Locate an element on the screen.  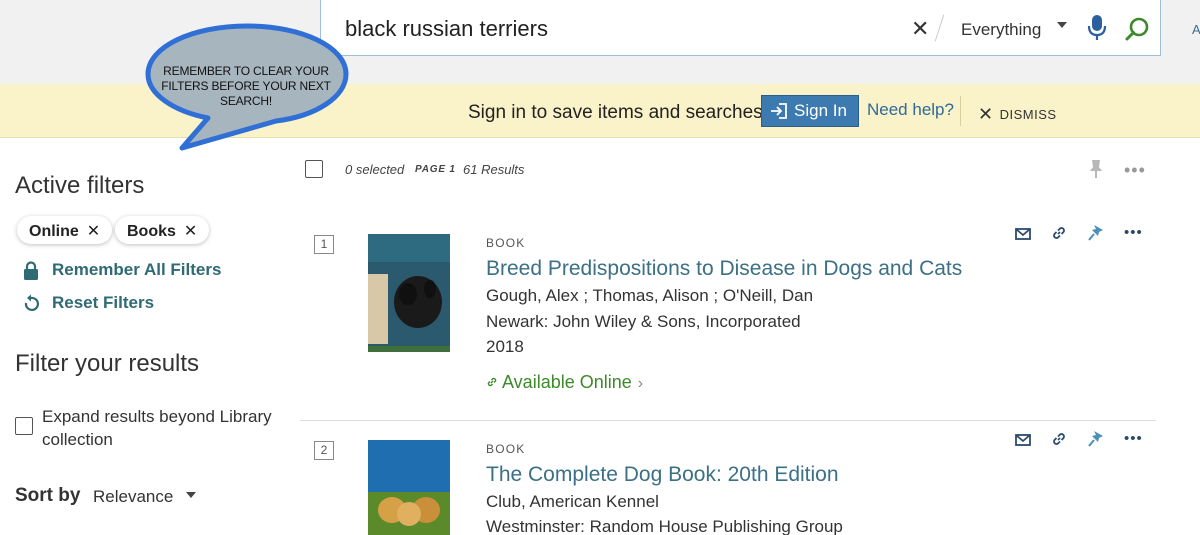
dismiss-label: DISMISS is located at coordinates (1028, 114).